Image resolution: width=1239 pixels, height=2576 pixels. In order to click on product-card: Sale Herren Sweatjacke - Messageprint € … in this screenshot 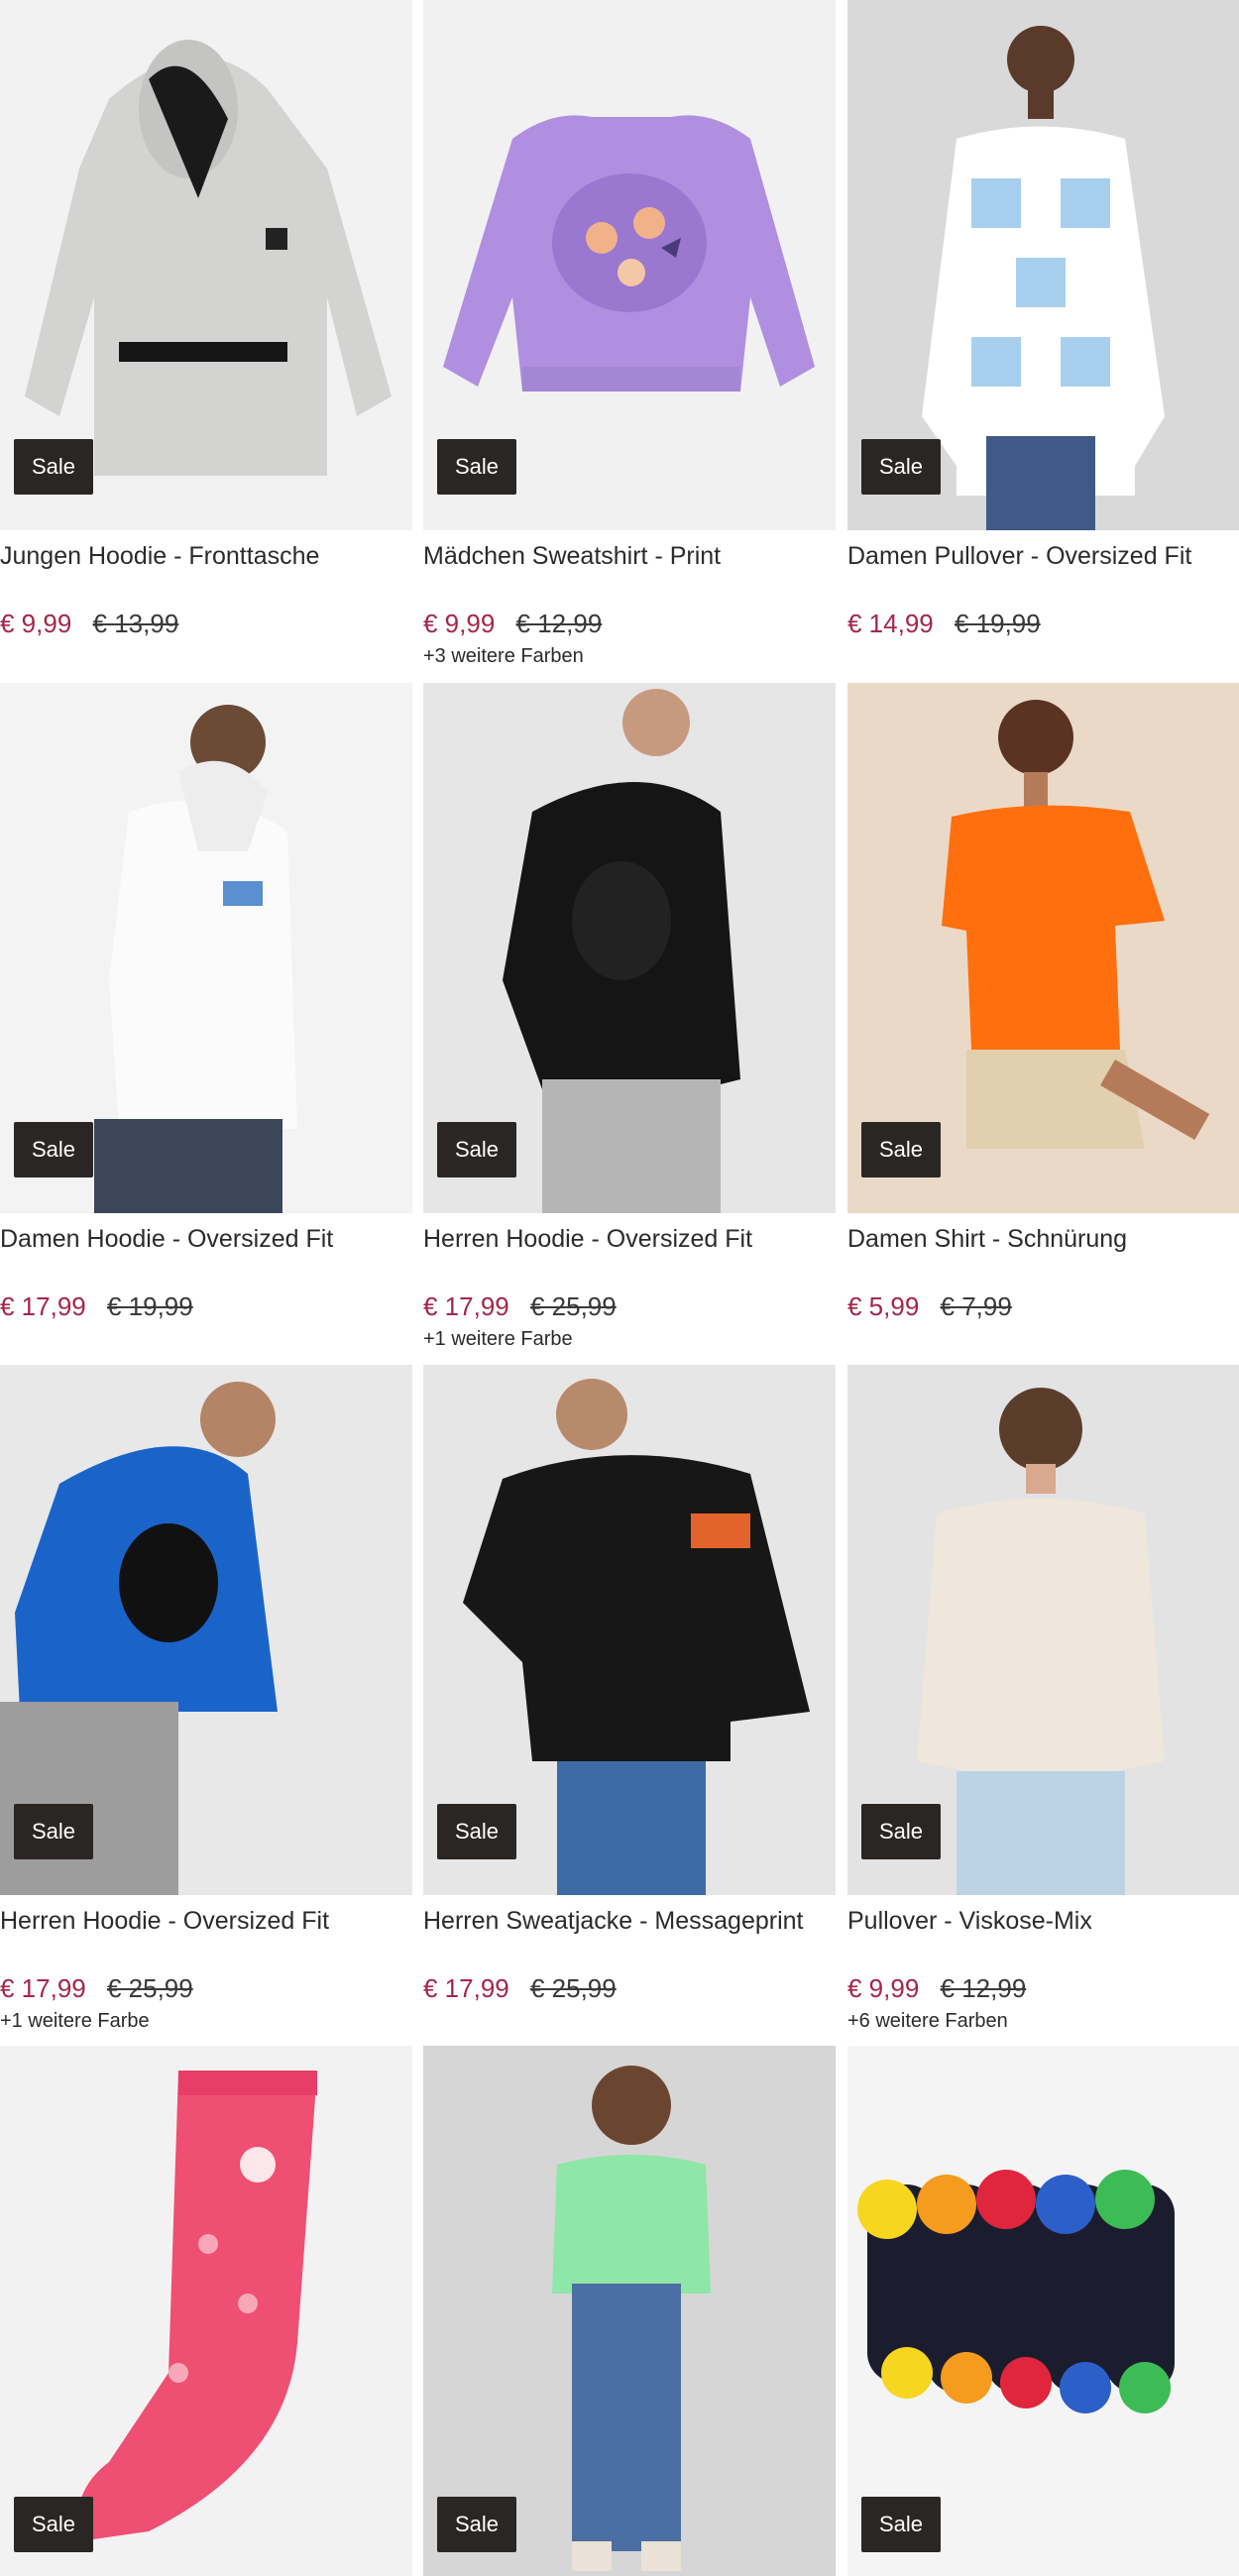, I will do `click(629, 1684)`.